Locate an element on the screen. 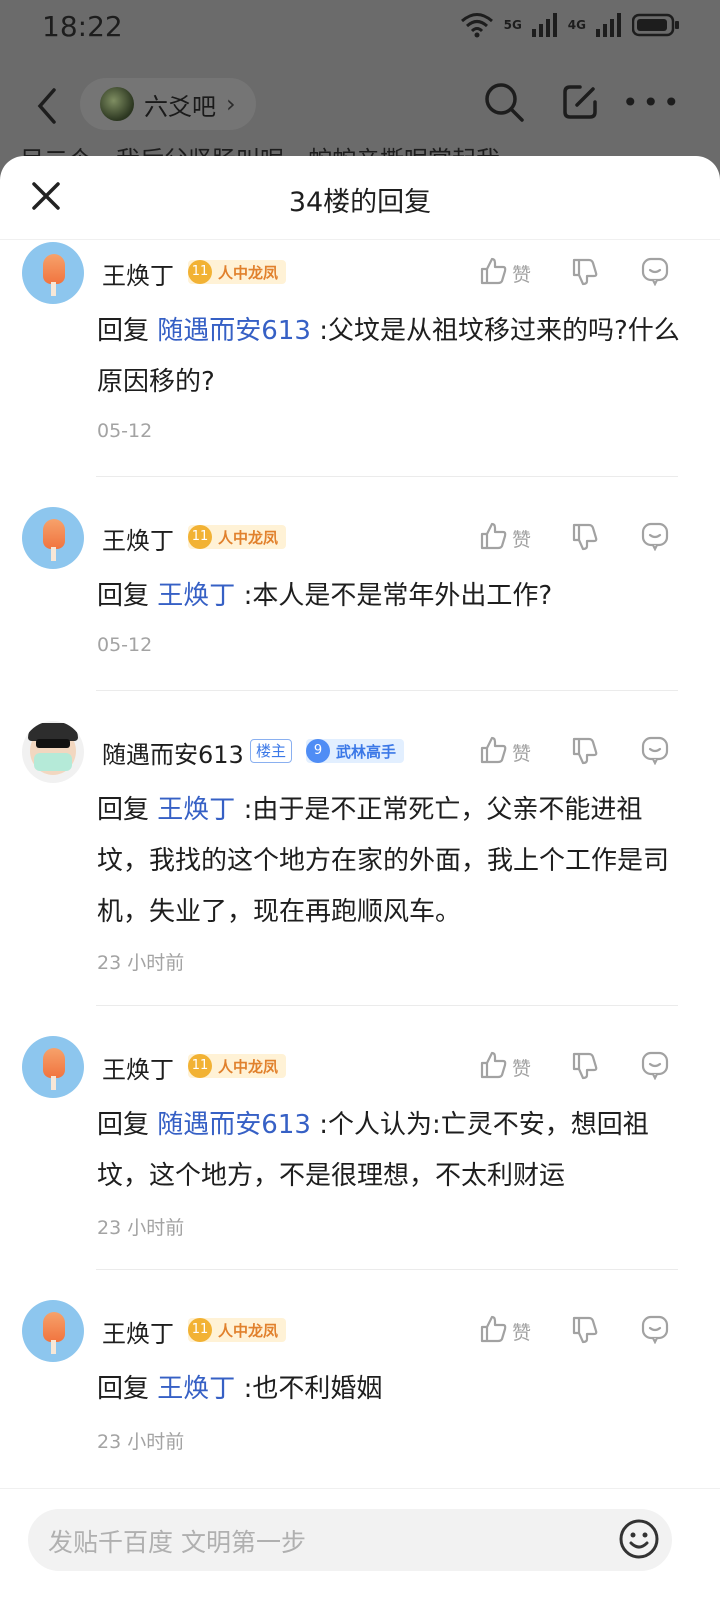 The width and height of the screenshot is (720, 1612). status-bar: 18:22 5G 4G is located at coordinates (360, 28).